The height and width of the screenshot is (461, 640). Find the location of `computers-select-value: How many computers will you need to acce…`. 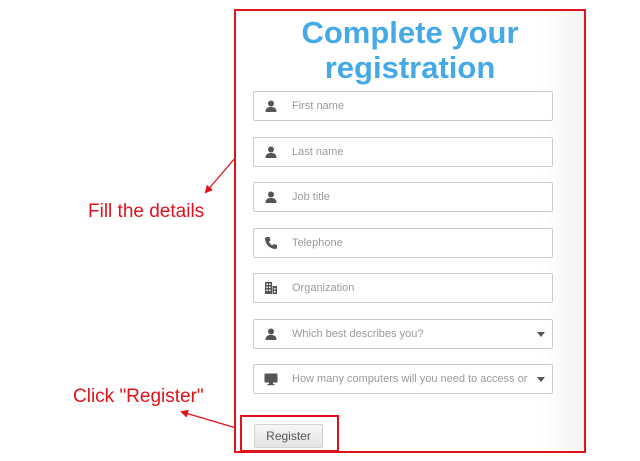

computers-select-value: How many computers will you need to acce… is located at coordinates (411, 379).